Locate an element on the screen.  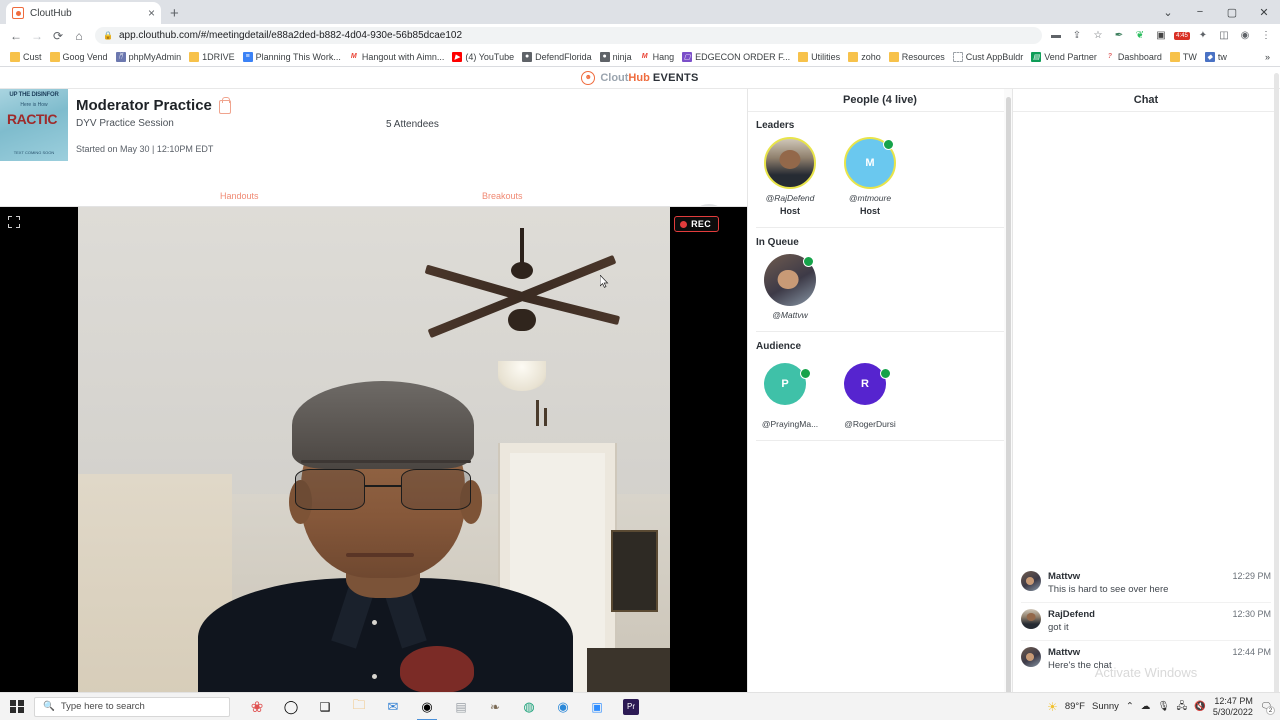
bookmark-item: ? Dashboard is located at coordinates (1133, 56).